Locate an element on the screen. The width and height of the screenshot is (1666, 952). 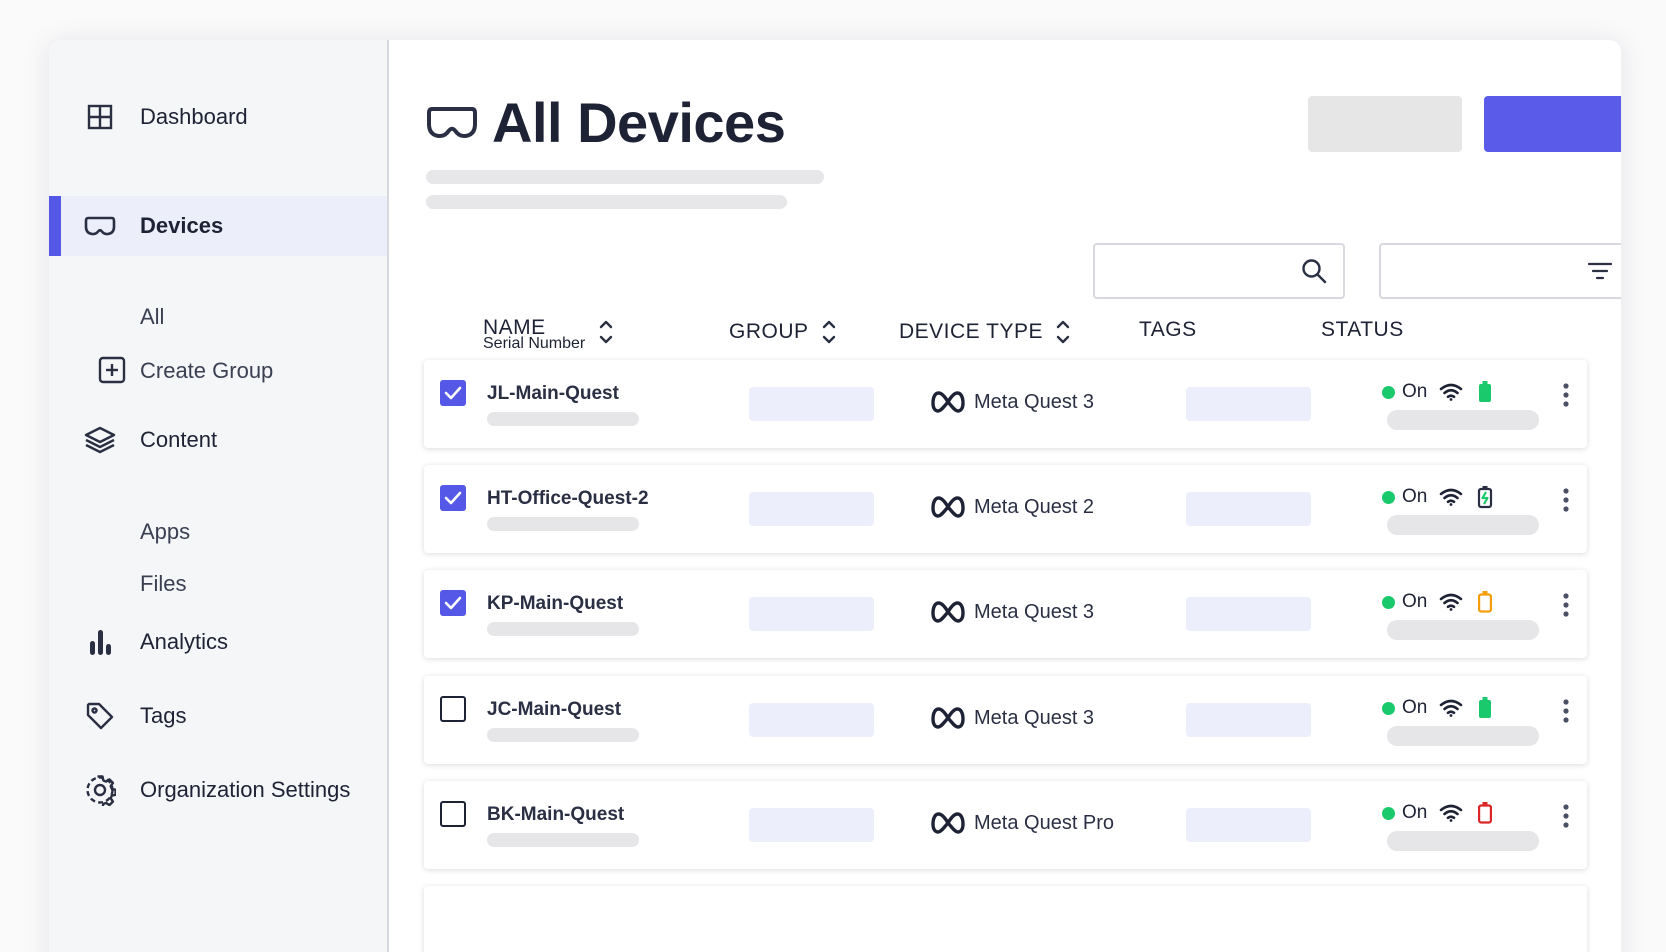
column-subheader-serial: Serial Number is located at coordinates (534, 343).